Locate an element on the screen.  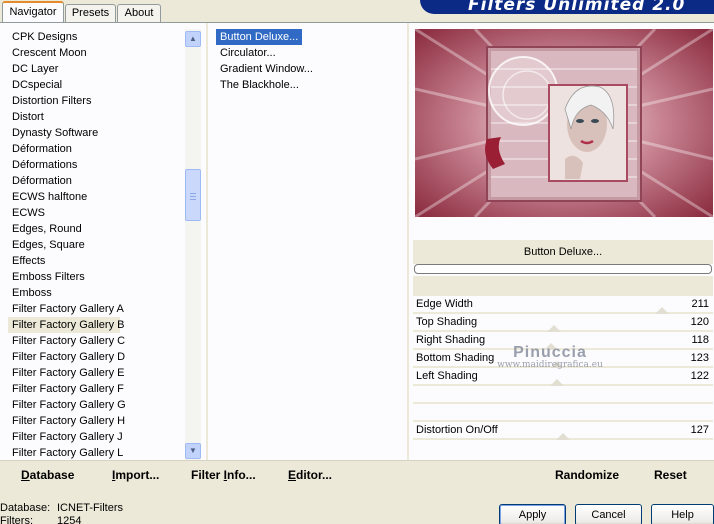
category-item: Distort is located at coordinates (98, 117).